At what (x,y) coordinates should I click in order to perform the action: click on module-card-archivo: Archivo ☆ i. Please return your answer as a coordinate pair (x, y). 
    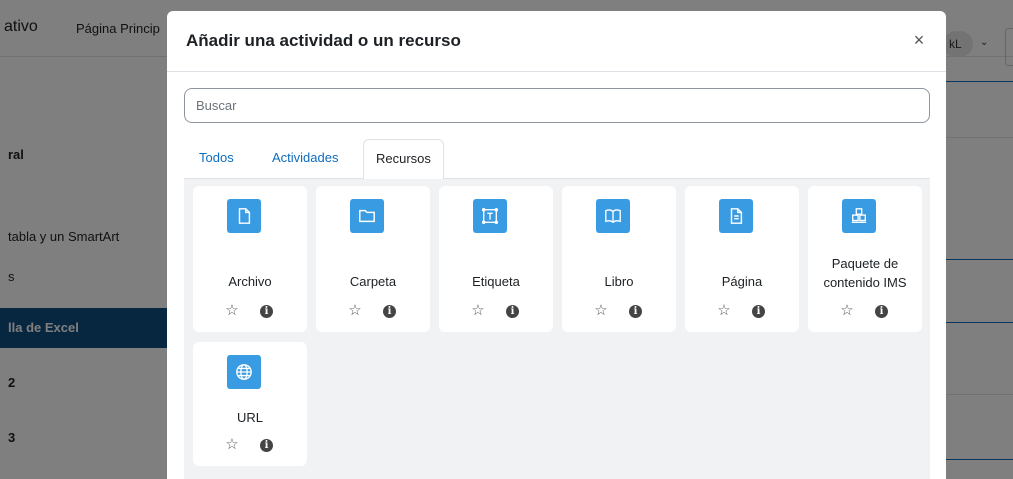
    Looking at the image, I should click on (250, 259).